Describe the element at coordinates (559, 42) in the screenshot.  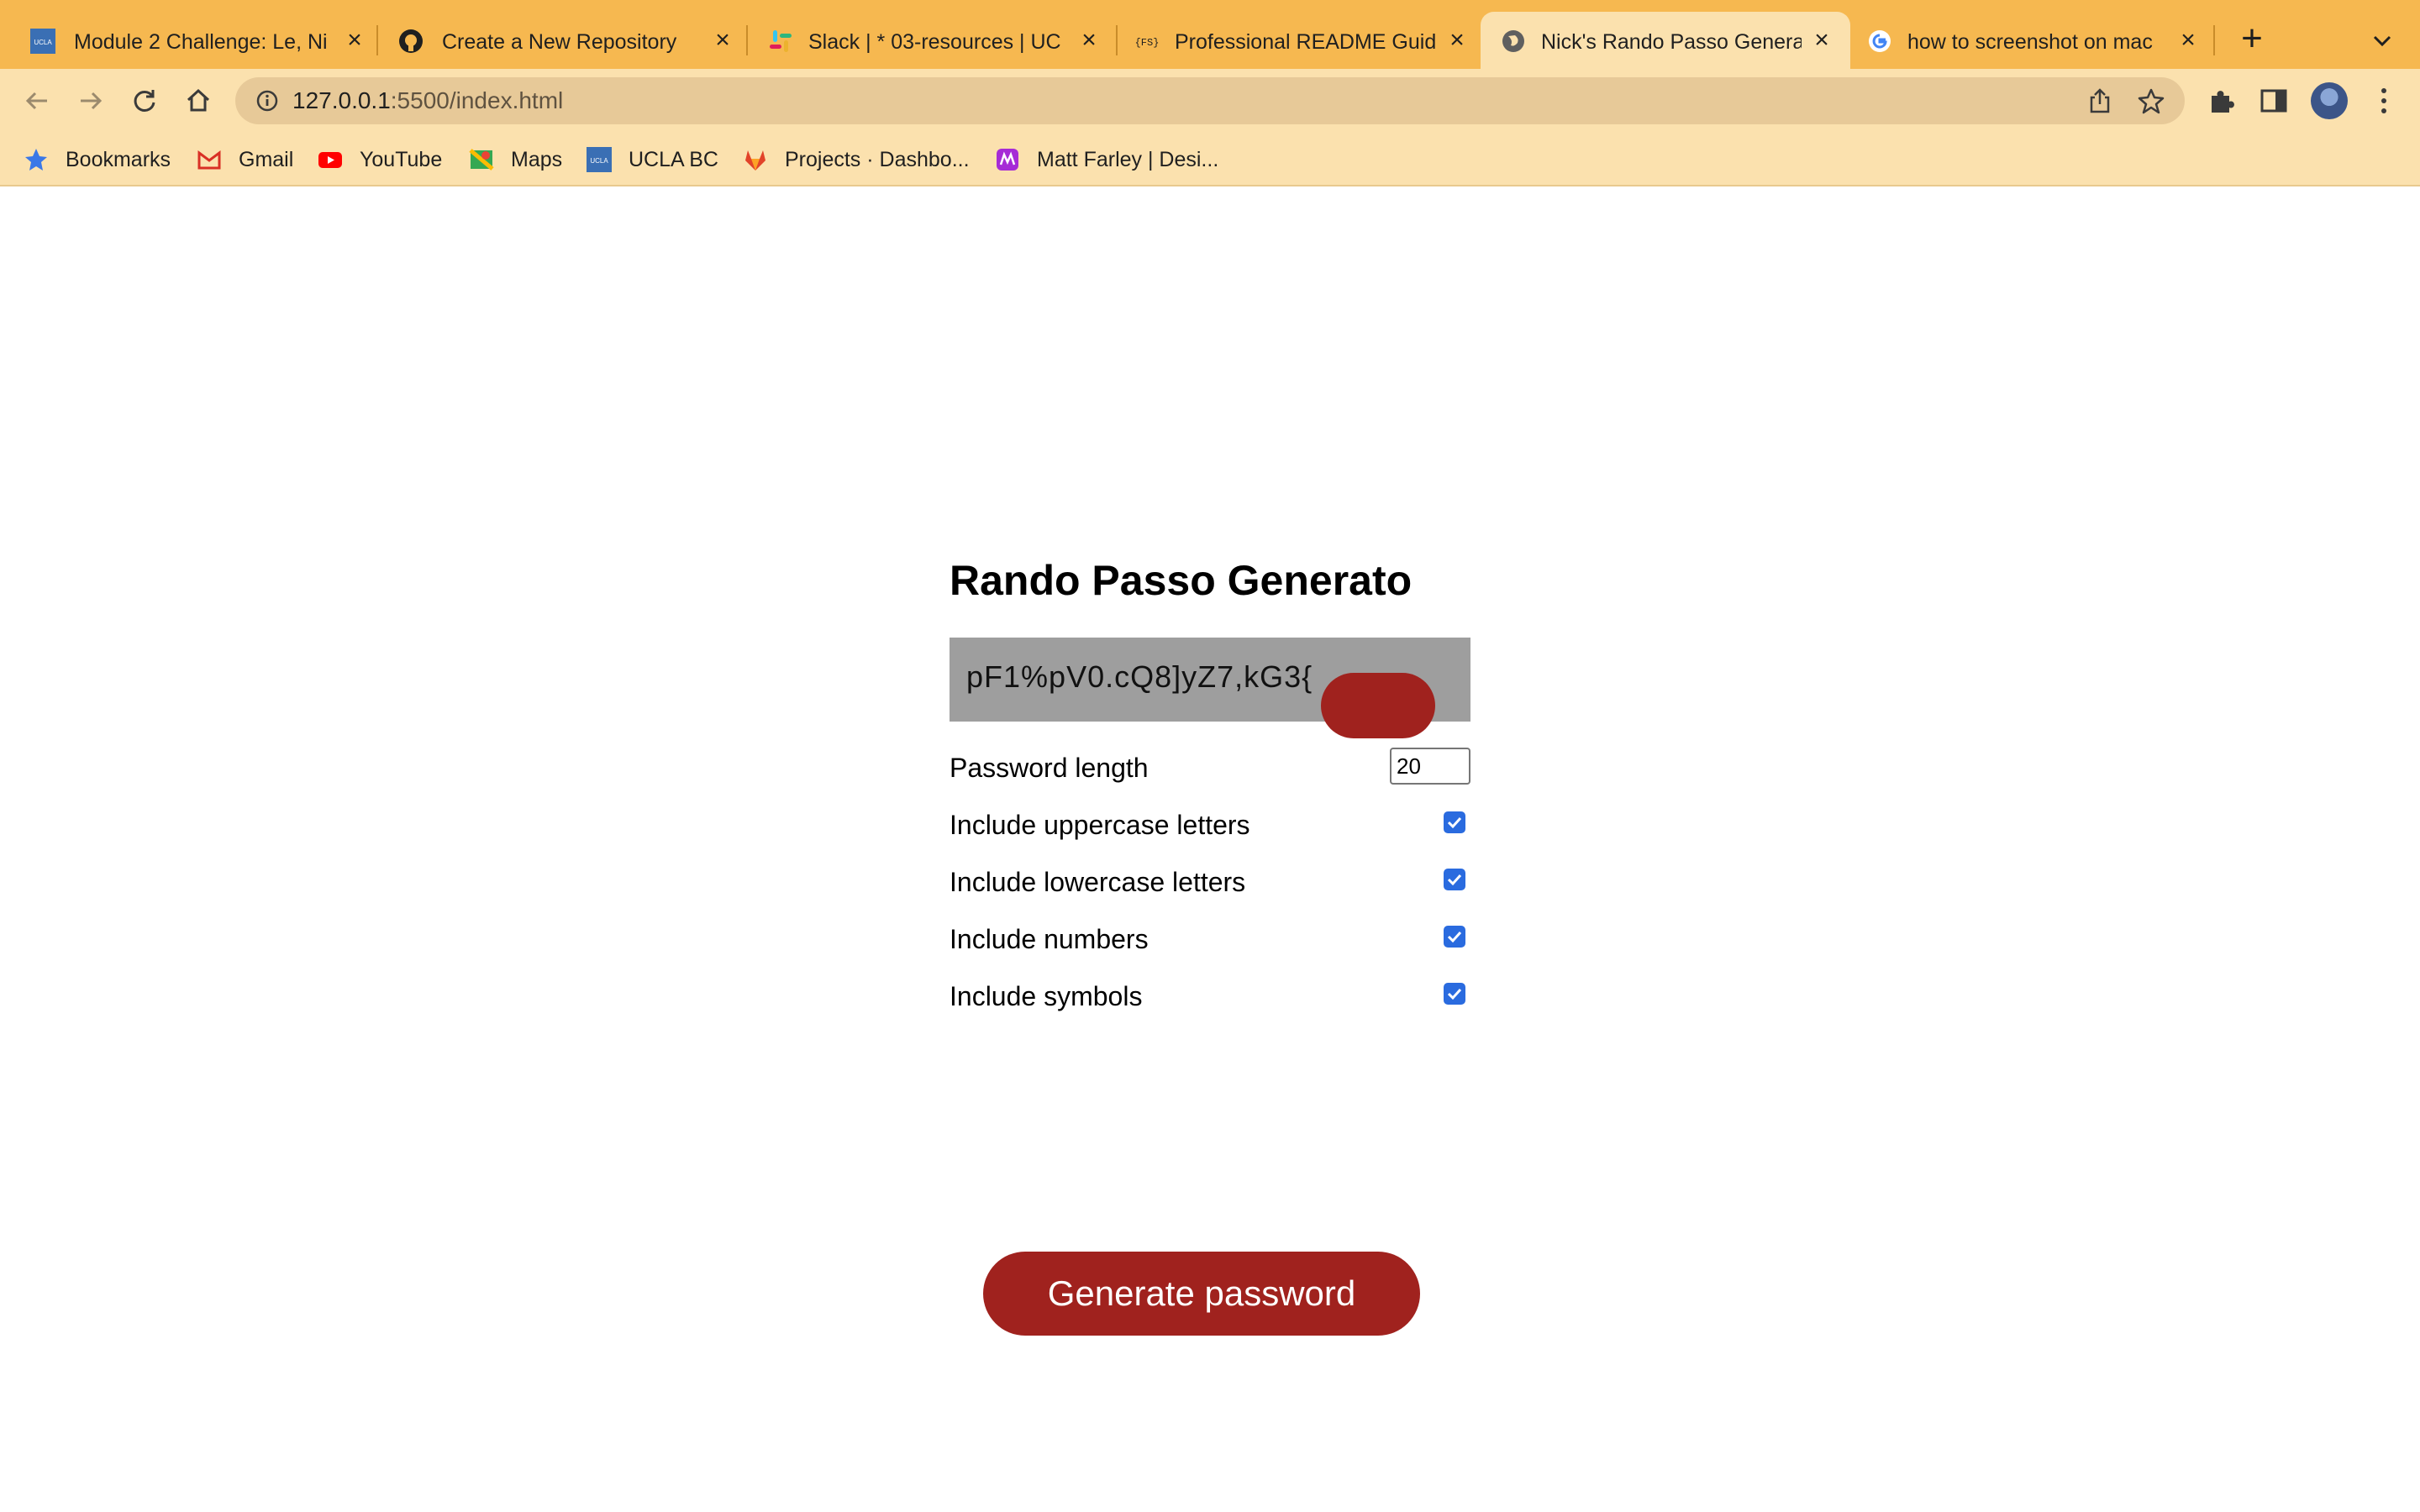
I see `tab-title: Create a New Repository` at that location.